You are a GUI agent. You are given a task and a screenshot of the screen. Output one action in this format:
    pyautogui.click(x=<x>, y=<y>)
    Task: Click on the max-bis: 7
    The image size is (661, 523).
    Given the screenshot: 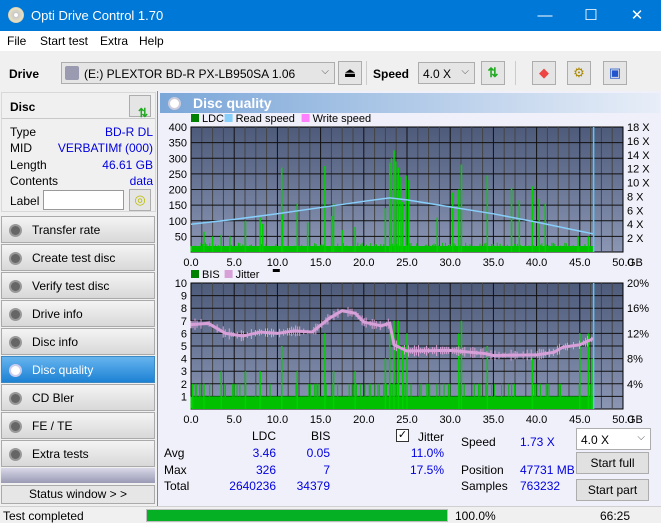 What is the action you would take?
    pyautogui.click(x=326, y=470)
    